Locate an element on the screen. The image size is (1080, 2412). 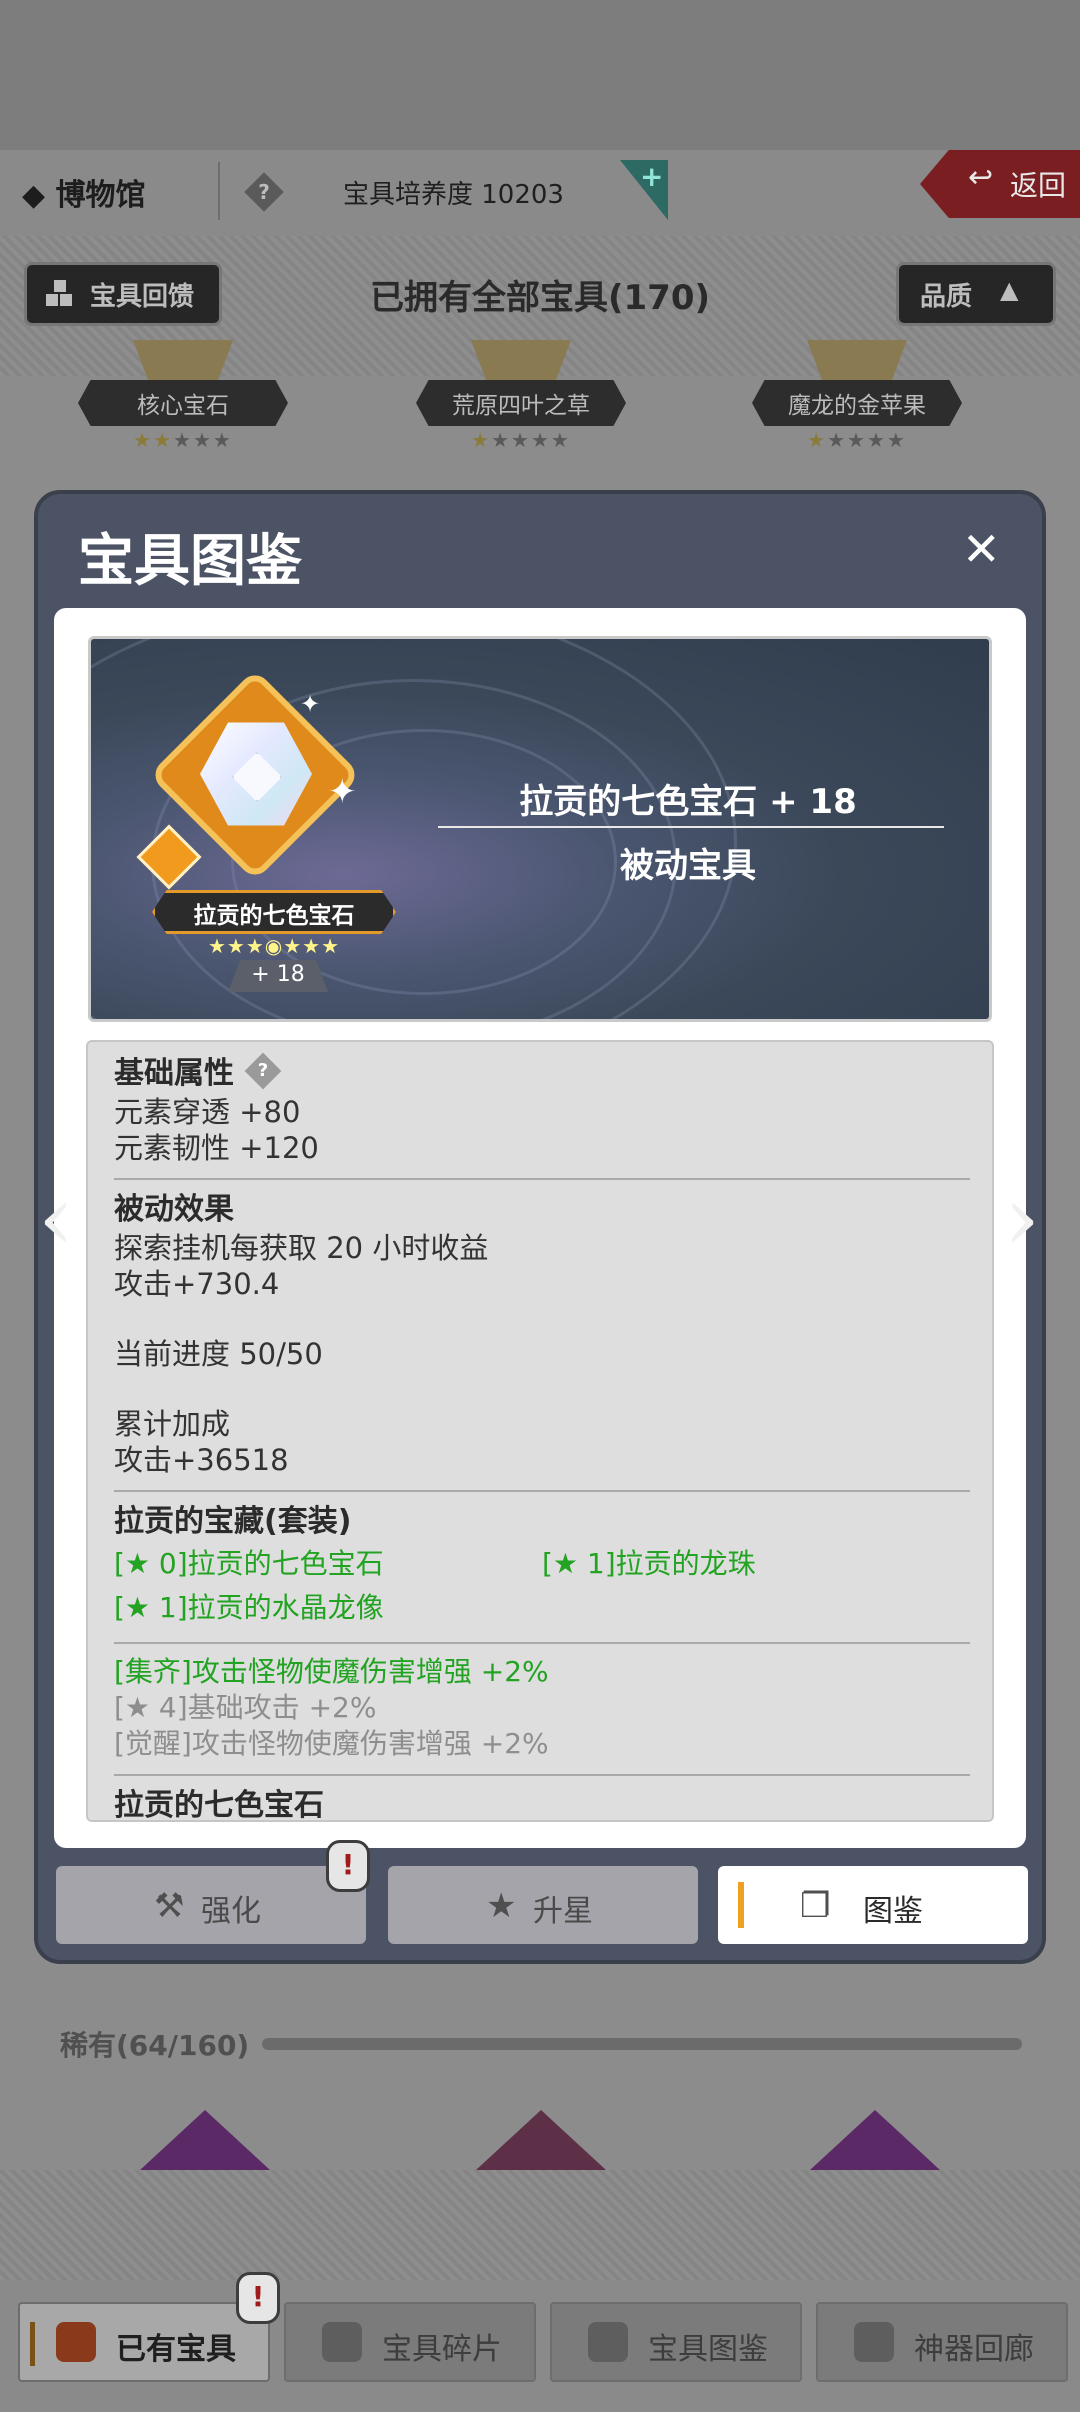
museum-title: ◆ 博物馆 is located at coordinates (84, 195).